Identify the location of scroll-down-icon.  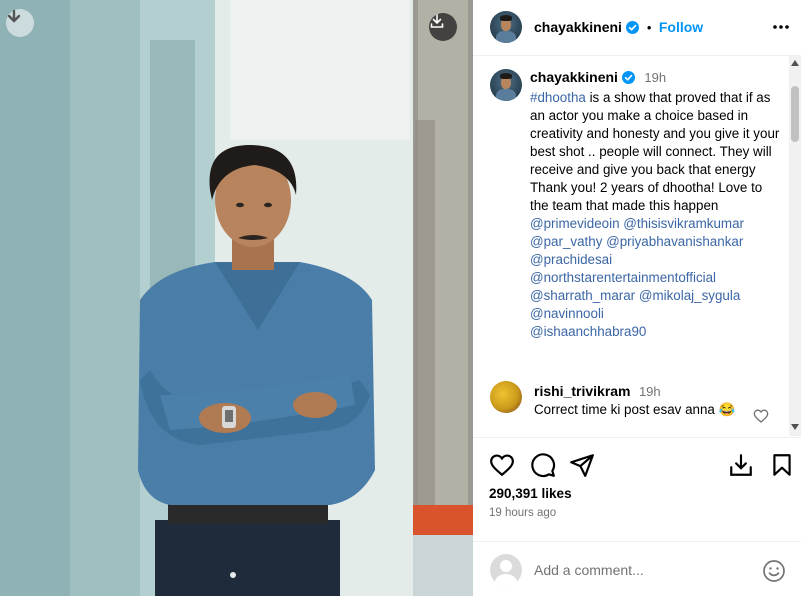
(795, 427).